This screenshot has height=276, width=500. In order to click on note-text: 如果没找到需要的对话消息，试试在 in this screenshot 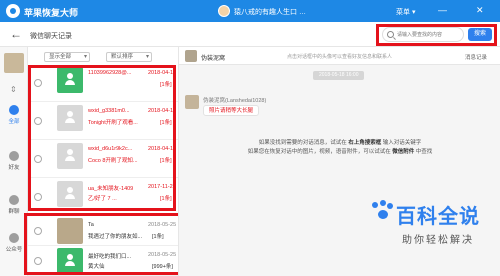, I will do `click(303, 143)`.